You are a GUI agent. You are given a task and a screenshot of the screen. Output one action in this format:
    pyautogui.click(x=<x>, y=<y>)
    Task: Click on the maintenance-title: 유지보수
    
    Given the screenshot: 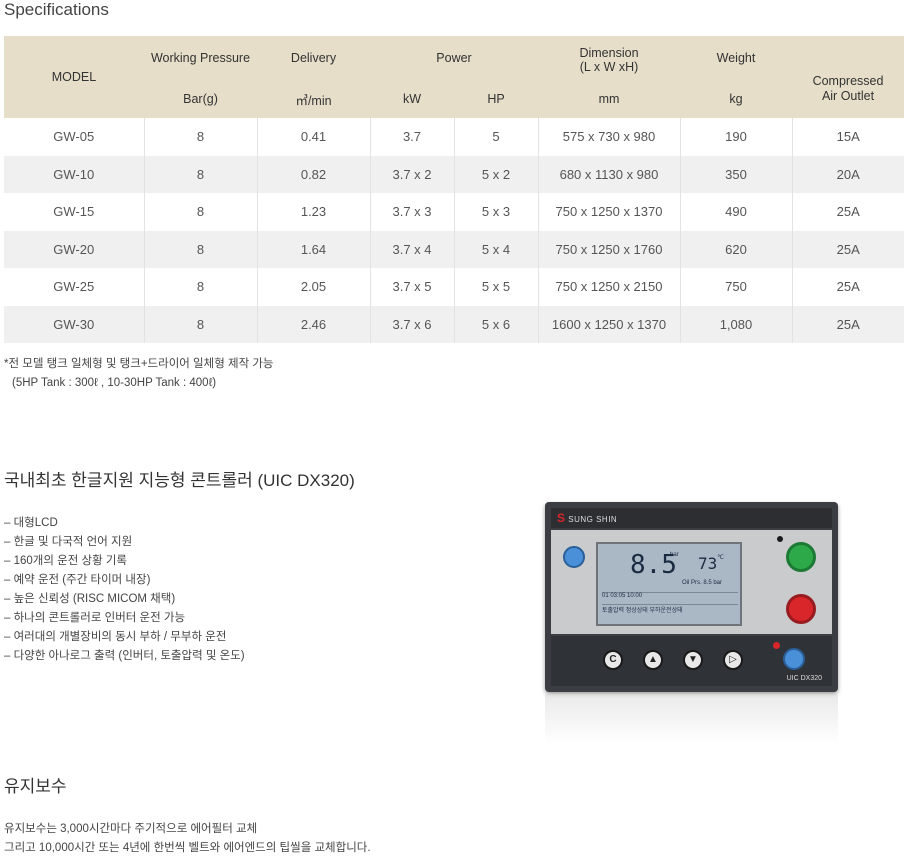 What is the action you would take?
    pyautogui.click(x=35, y=786)
    